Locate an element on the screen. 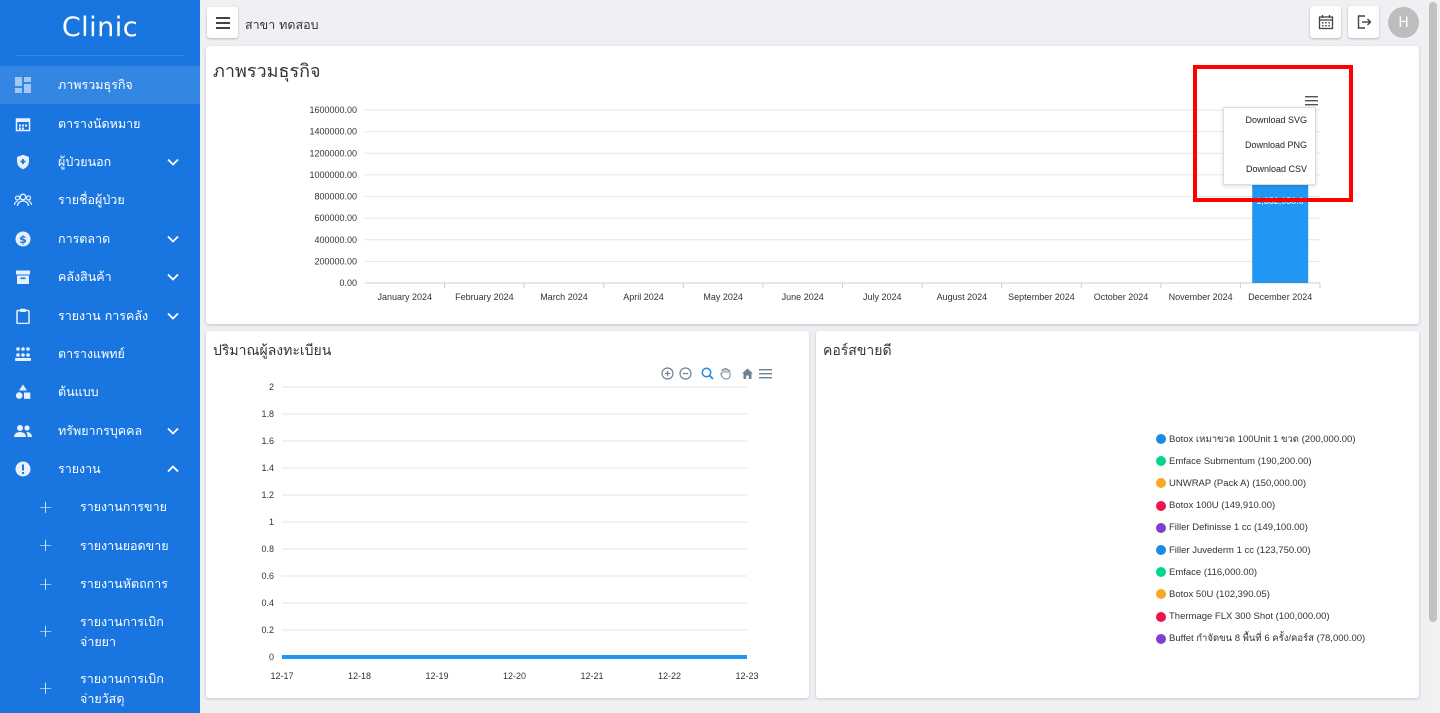 The image size is (1440, 713). legend-label: Filler Definisse 1 cc (149,100.00) is located at coordinates (1238, 528).